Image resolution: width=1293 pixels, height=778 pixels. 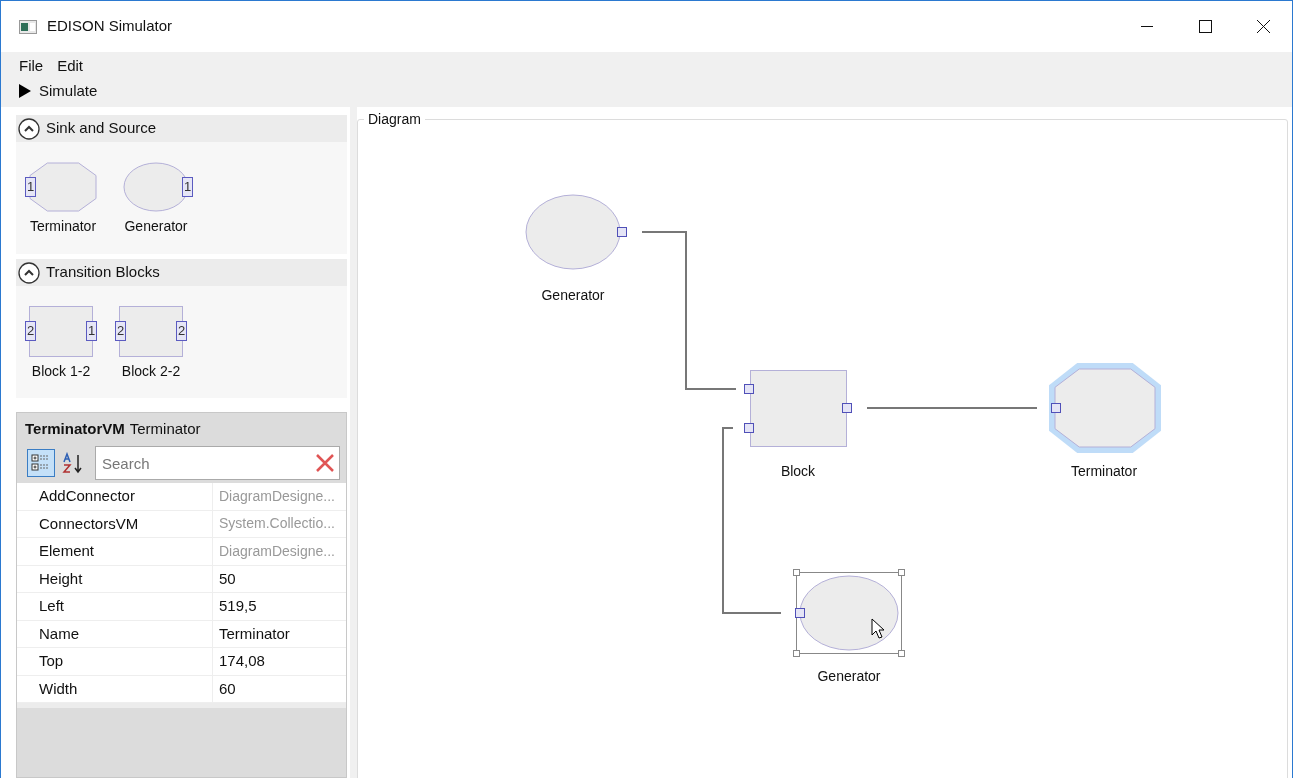 I want to click on property-name: Element, so click(x=115, y=551).